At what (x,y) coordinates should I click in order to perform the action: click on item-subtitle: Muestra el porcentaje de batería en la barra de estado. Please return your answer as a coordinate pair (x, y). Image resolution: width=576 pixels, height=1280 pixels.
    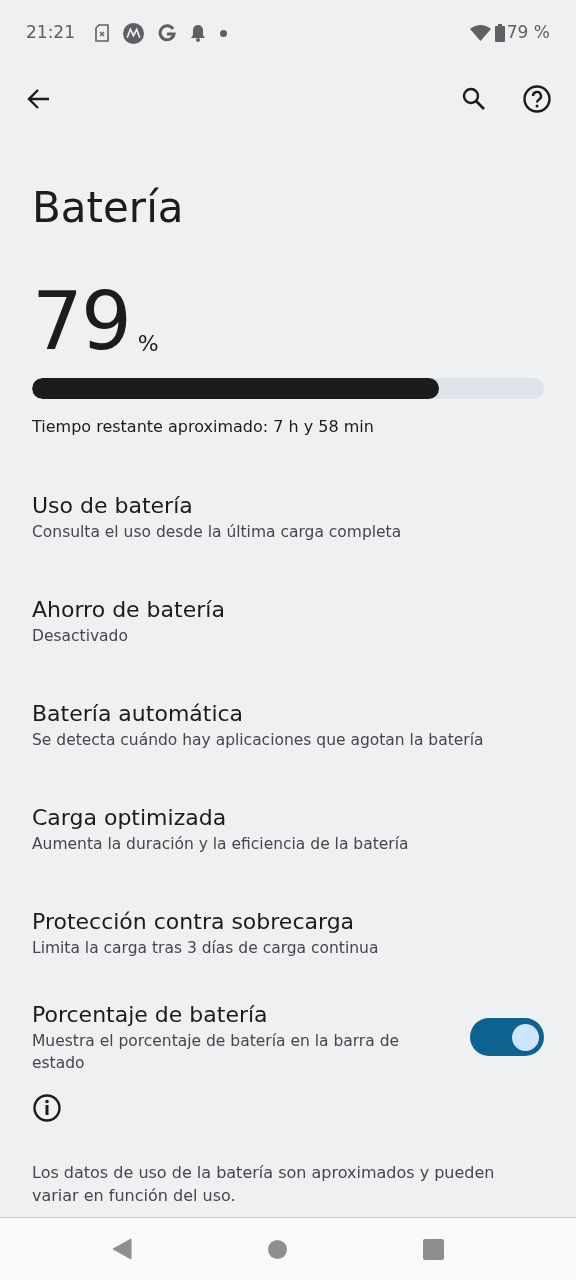
    Looking at the image, I should click on (216, 1052).